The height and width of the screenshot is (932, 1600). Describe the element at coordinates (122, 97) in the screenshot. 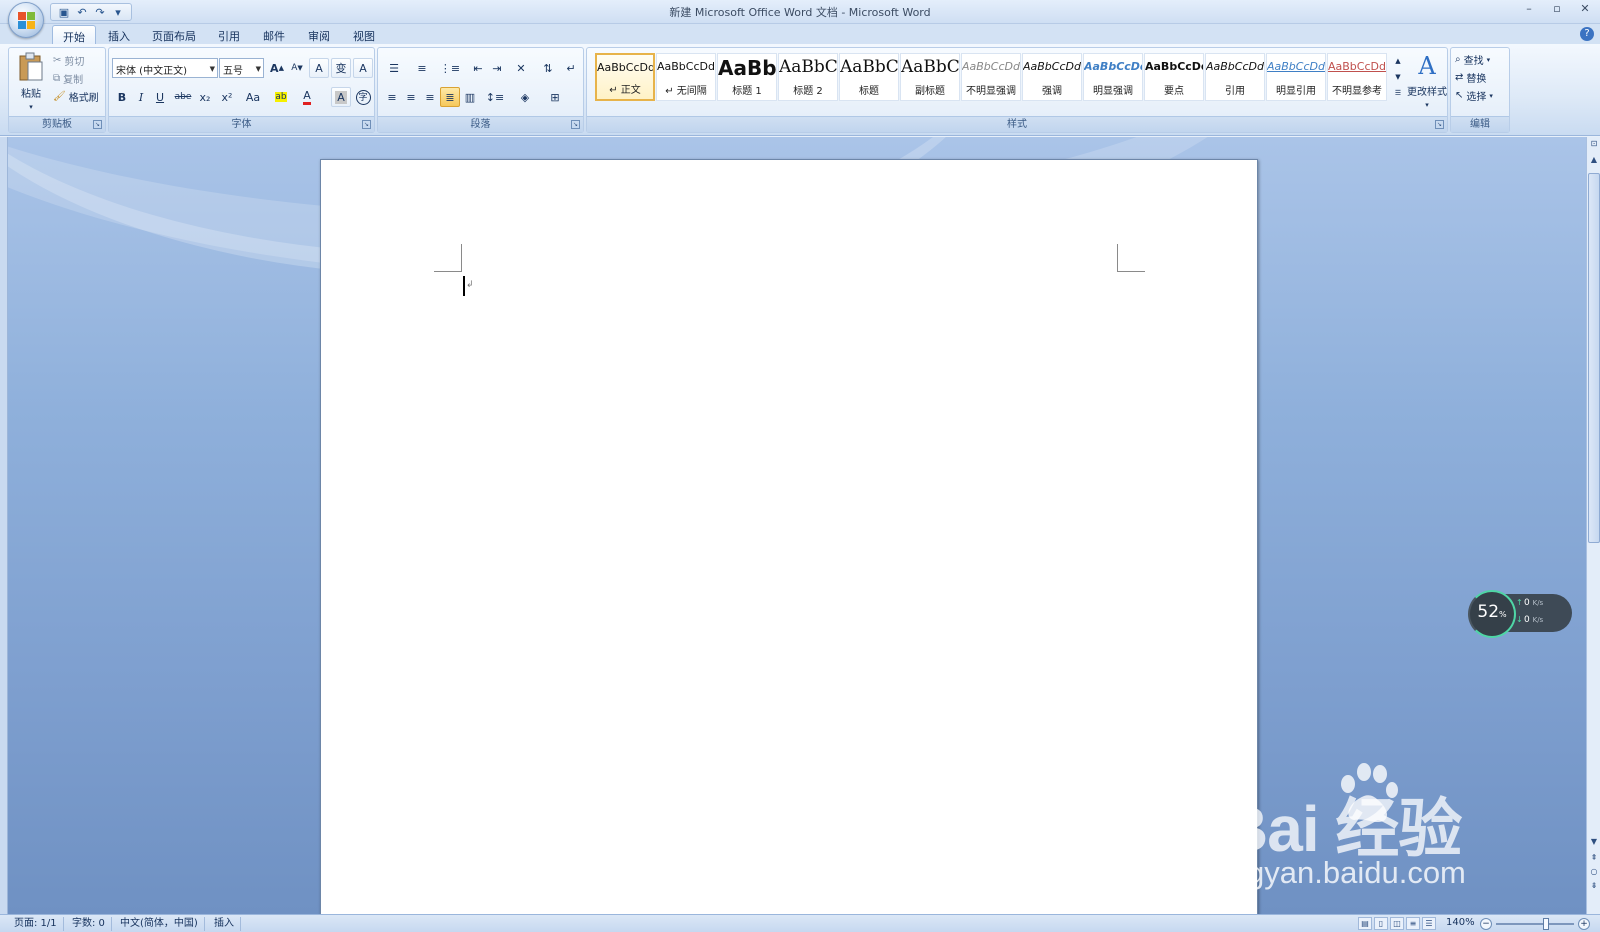

I see `bold-button: B` at that location.